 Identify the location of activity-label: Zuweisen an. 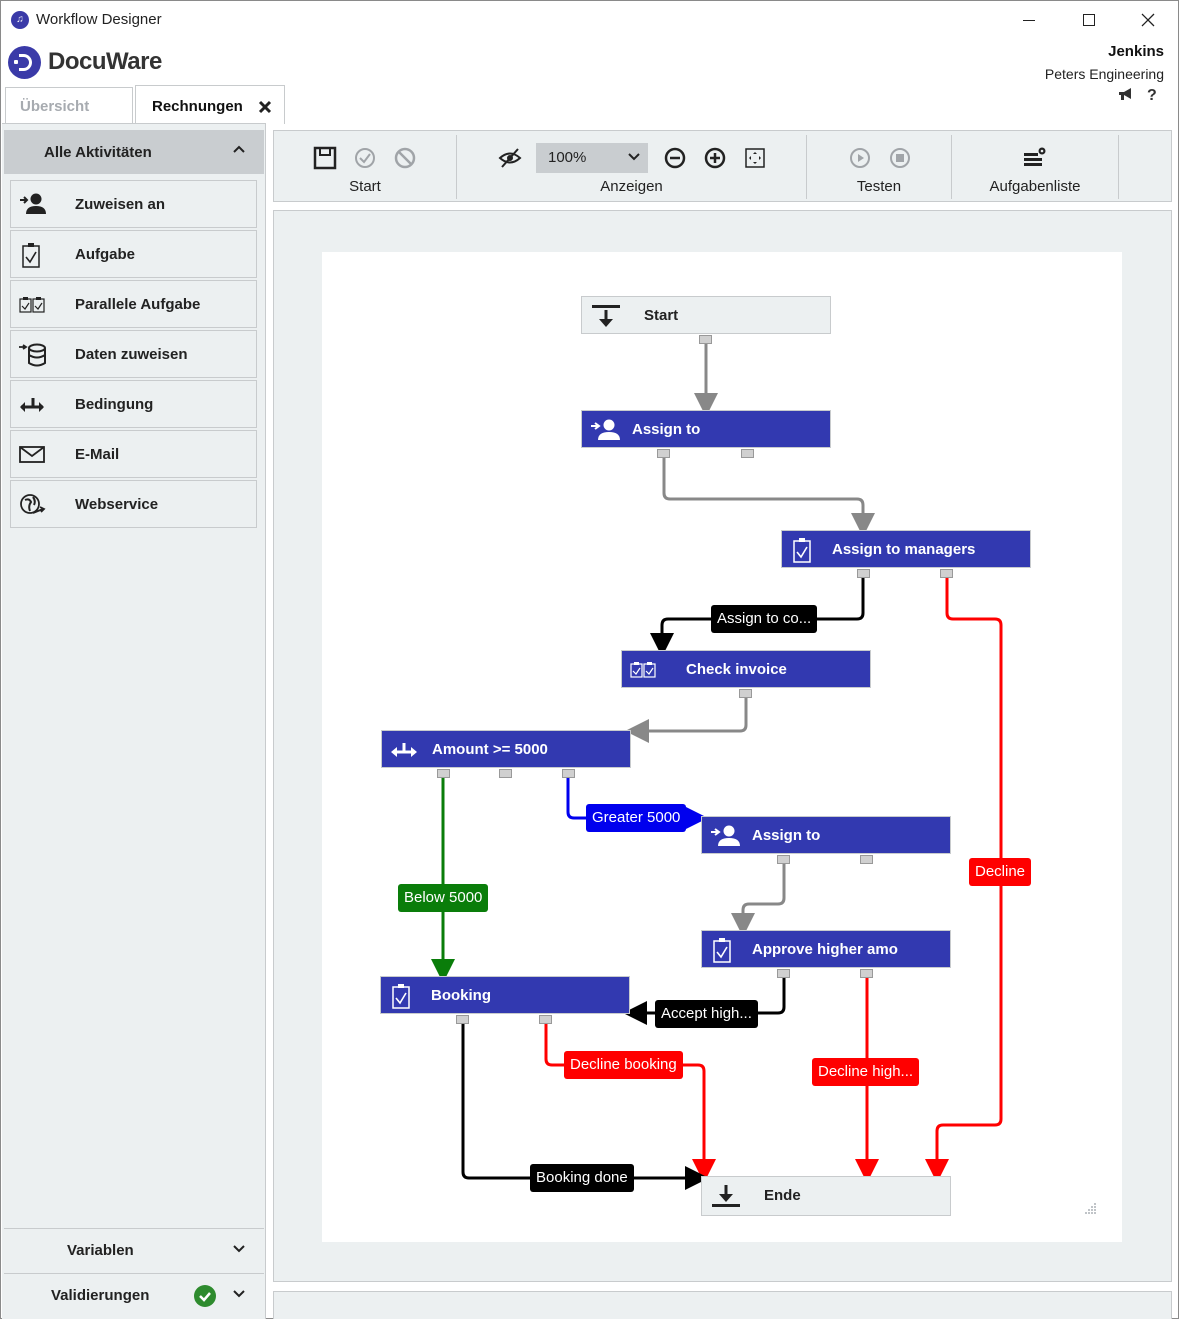
(120, 204).